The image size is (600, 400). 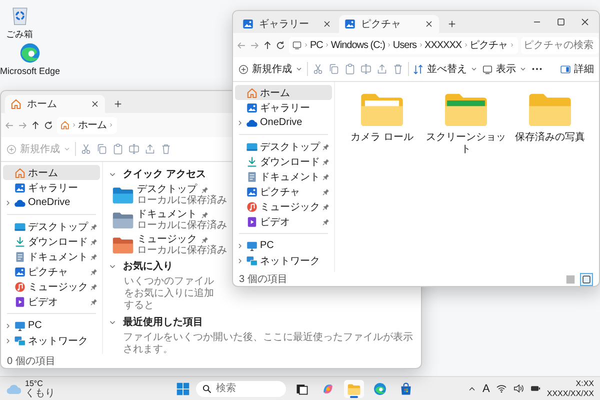 I want to click on folder-item: 保存済みの写真, so click(x=550, y=123).